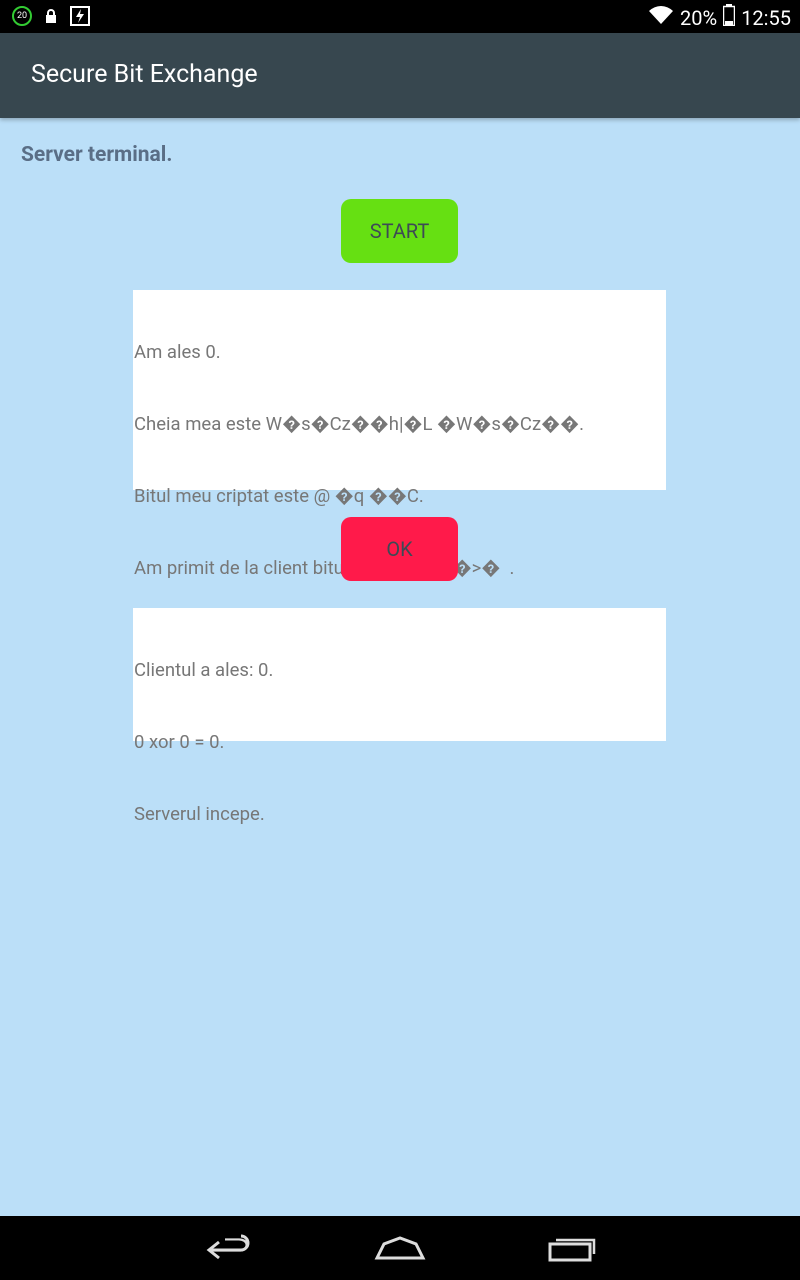 The image size is (800, 1280). I want to click on notification-badge-icon: 20, so click(22, 16).